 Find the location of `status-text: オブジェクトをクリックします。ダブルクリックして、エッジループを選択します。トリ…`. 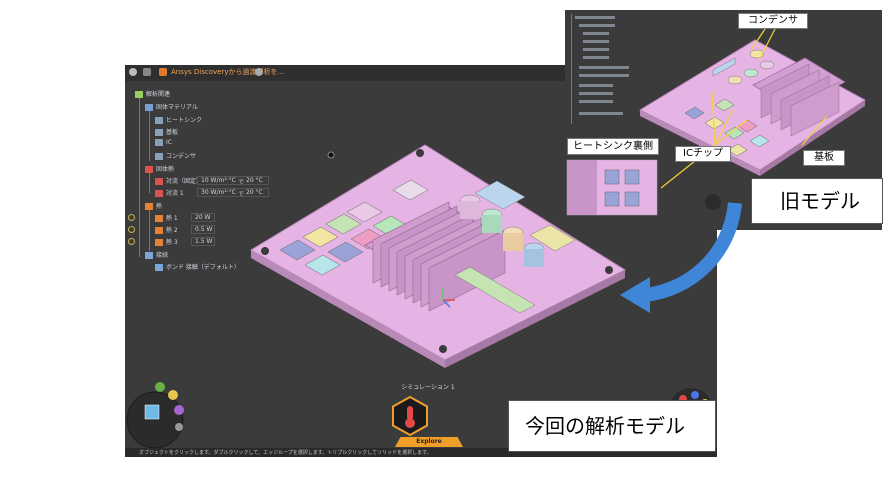

status-text: オブジェクトをクリックします。ダブルクリックして、エッジループを選択します。トリ… is located at coordinates (285, 453).